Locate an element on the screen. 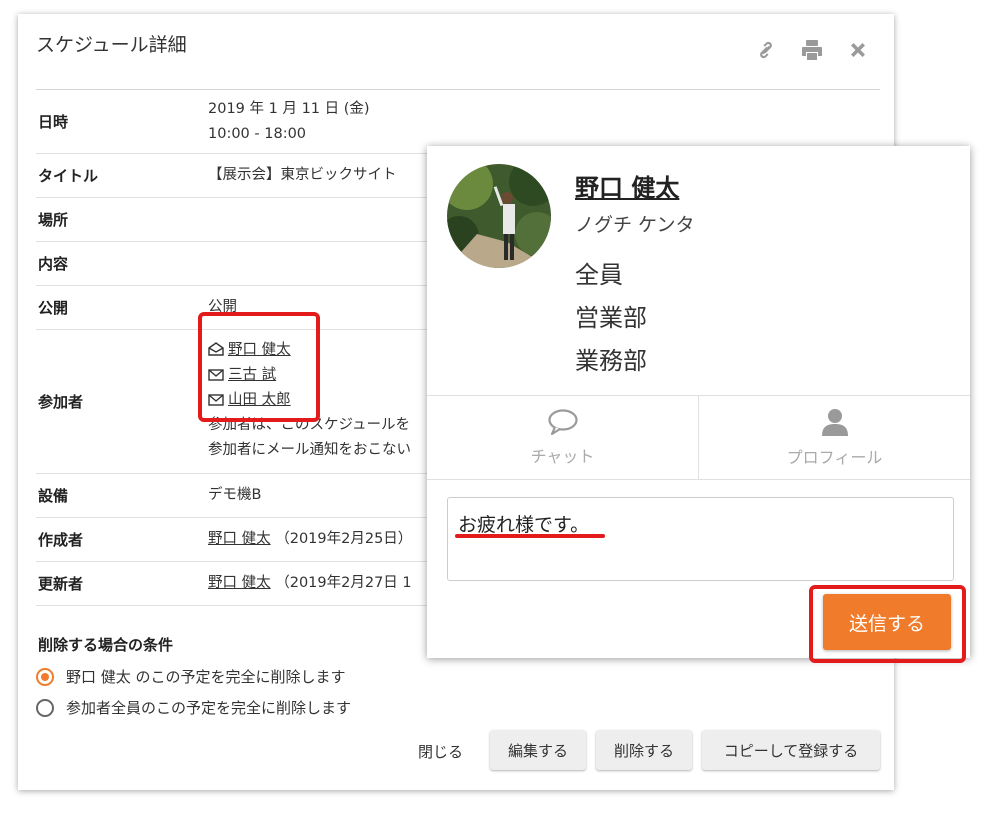 The width and height of the screenshot is (992, 818). print-icon is located at coordinates (812, 50).